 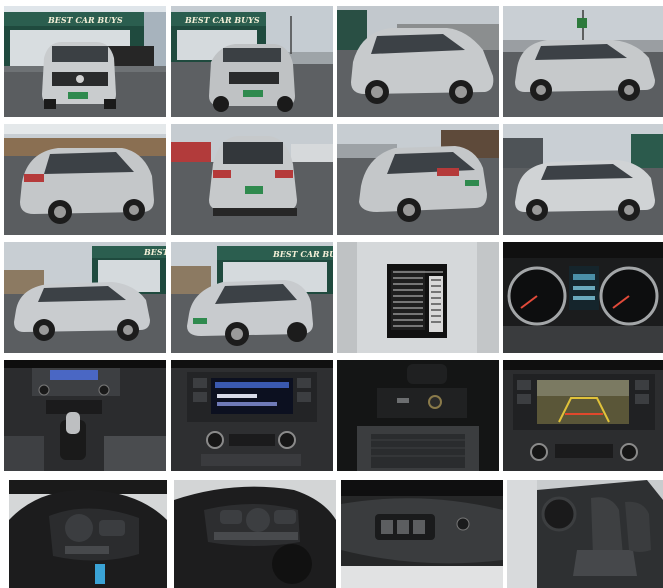 I want to click on right-profile-photo, so click(x=583, y=179).